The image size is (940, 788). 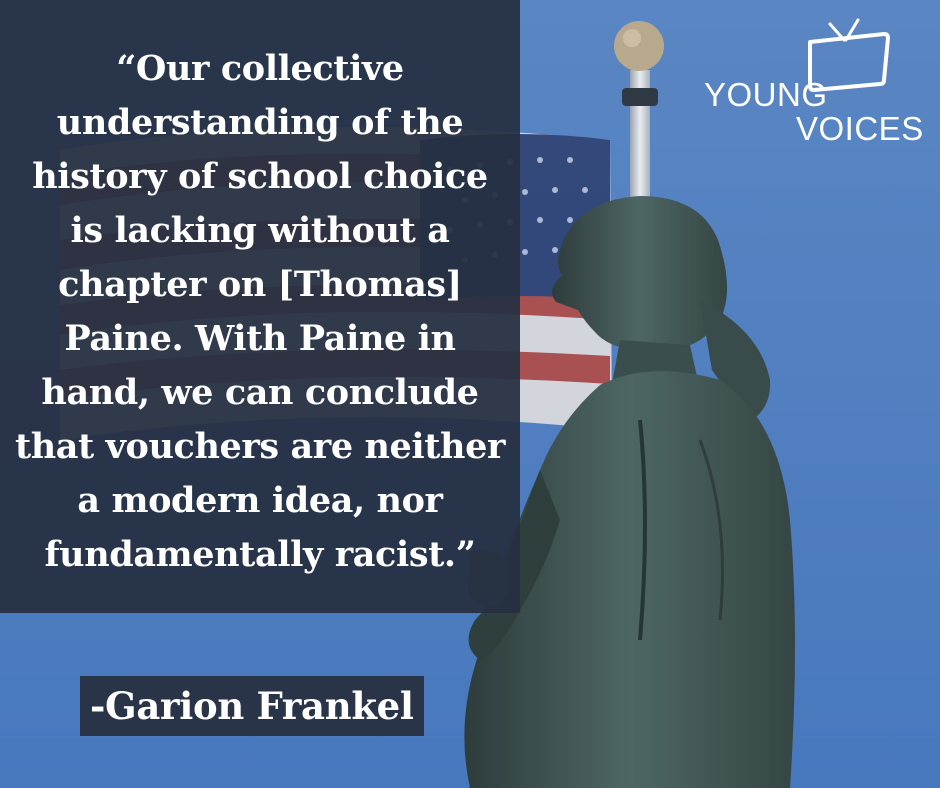 What do you see at coordinates (766, 94) in the screenshot?
I see `logo-text-young: YOUNG` at bounding box center [766, 94].